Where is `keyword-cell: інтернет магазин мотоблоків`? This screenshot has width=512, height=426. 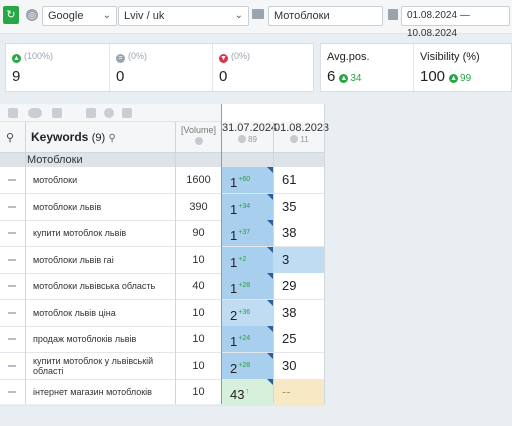 keyword-cell: інтернет магазин мотоблоків is located at coordinates (104, 392).